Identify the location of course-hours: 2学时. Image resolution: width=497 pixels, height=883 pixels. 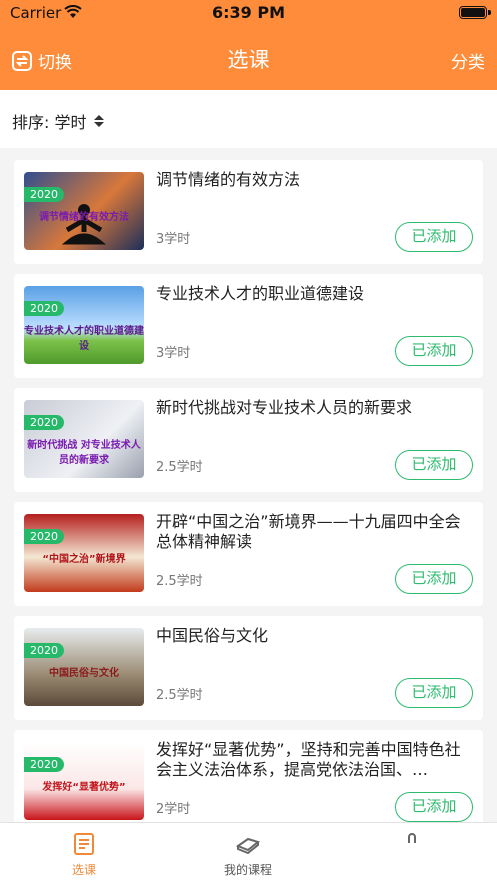
(173, 809).